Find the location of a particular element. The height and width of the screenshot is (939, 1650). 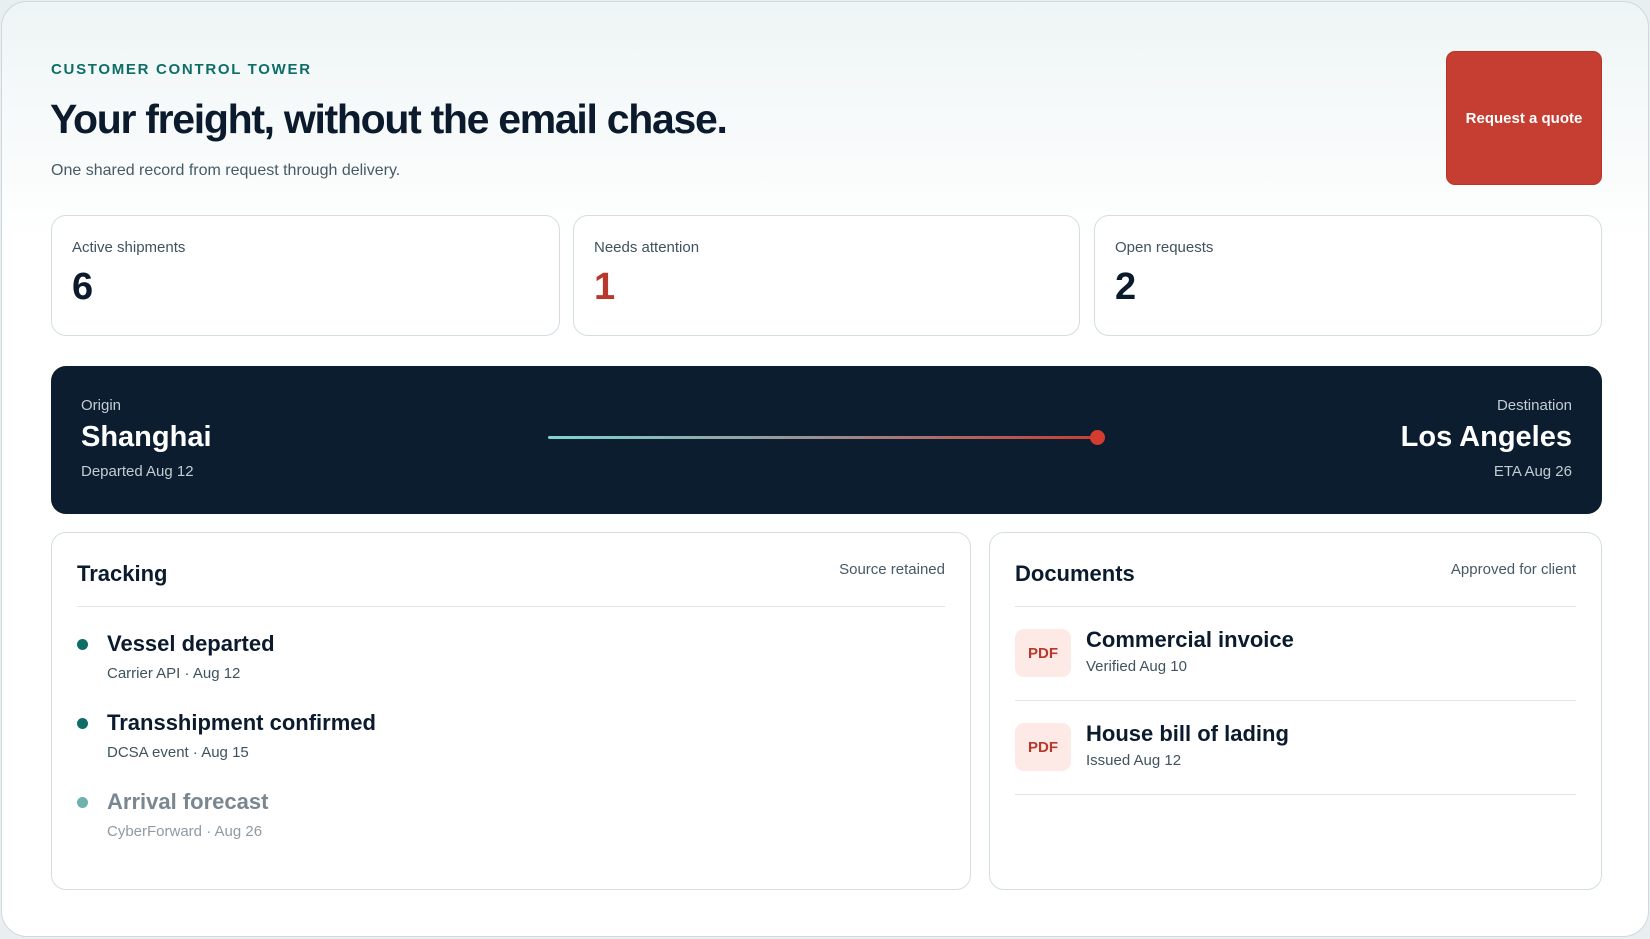

document-item: PDF Commercial invoice Verified Aug 10 is located at coordinates (1295, 654).